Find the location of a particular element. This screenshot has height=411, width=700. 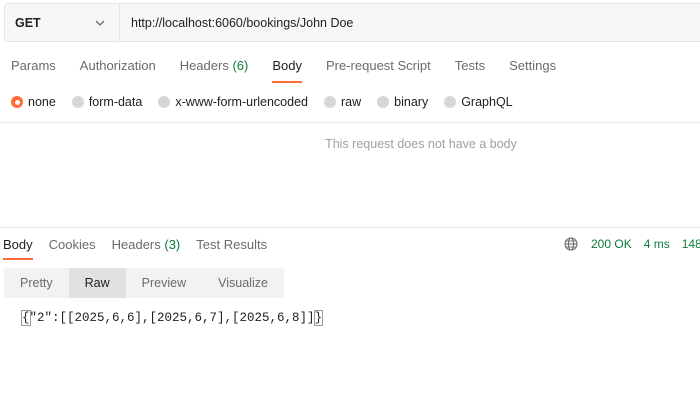

chevron-down-icon is located at coordinates (100, 23).